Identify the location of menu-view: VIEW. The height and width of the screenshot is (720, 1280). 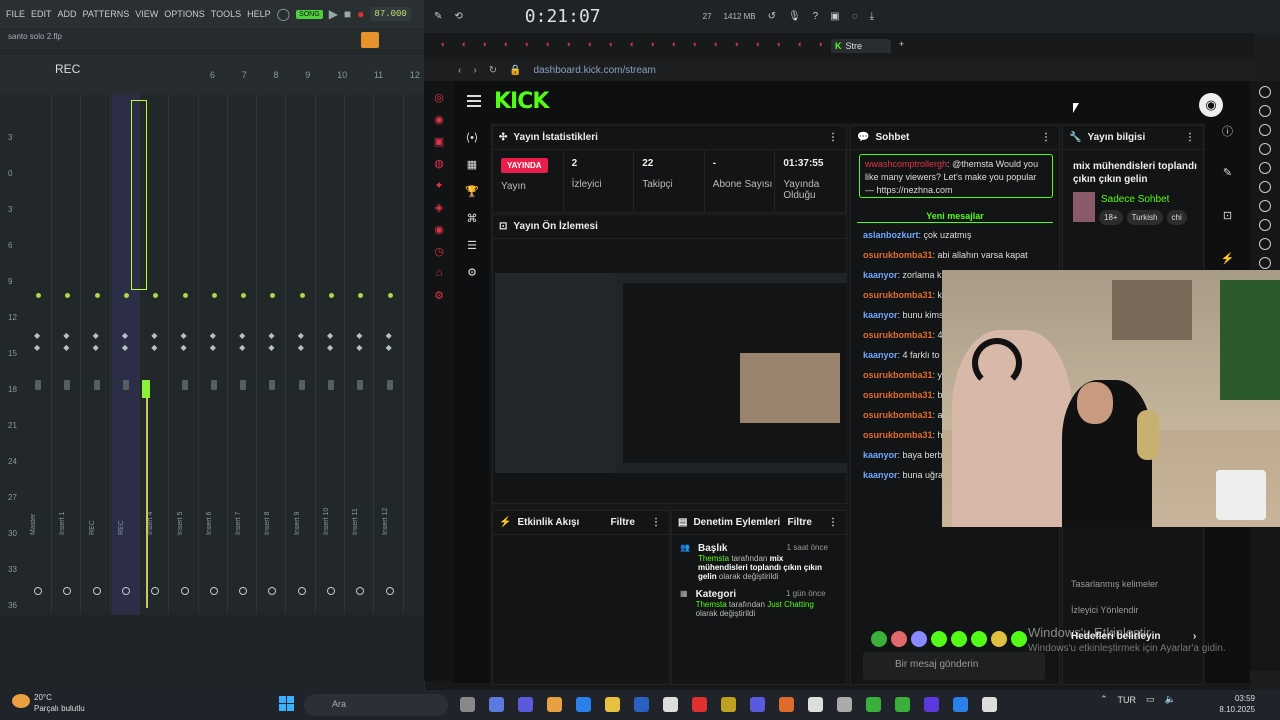
(146, 14).